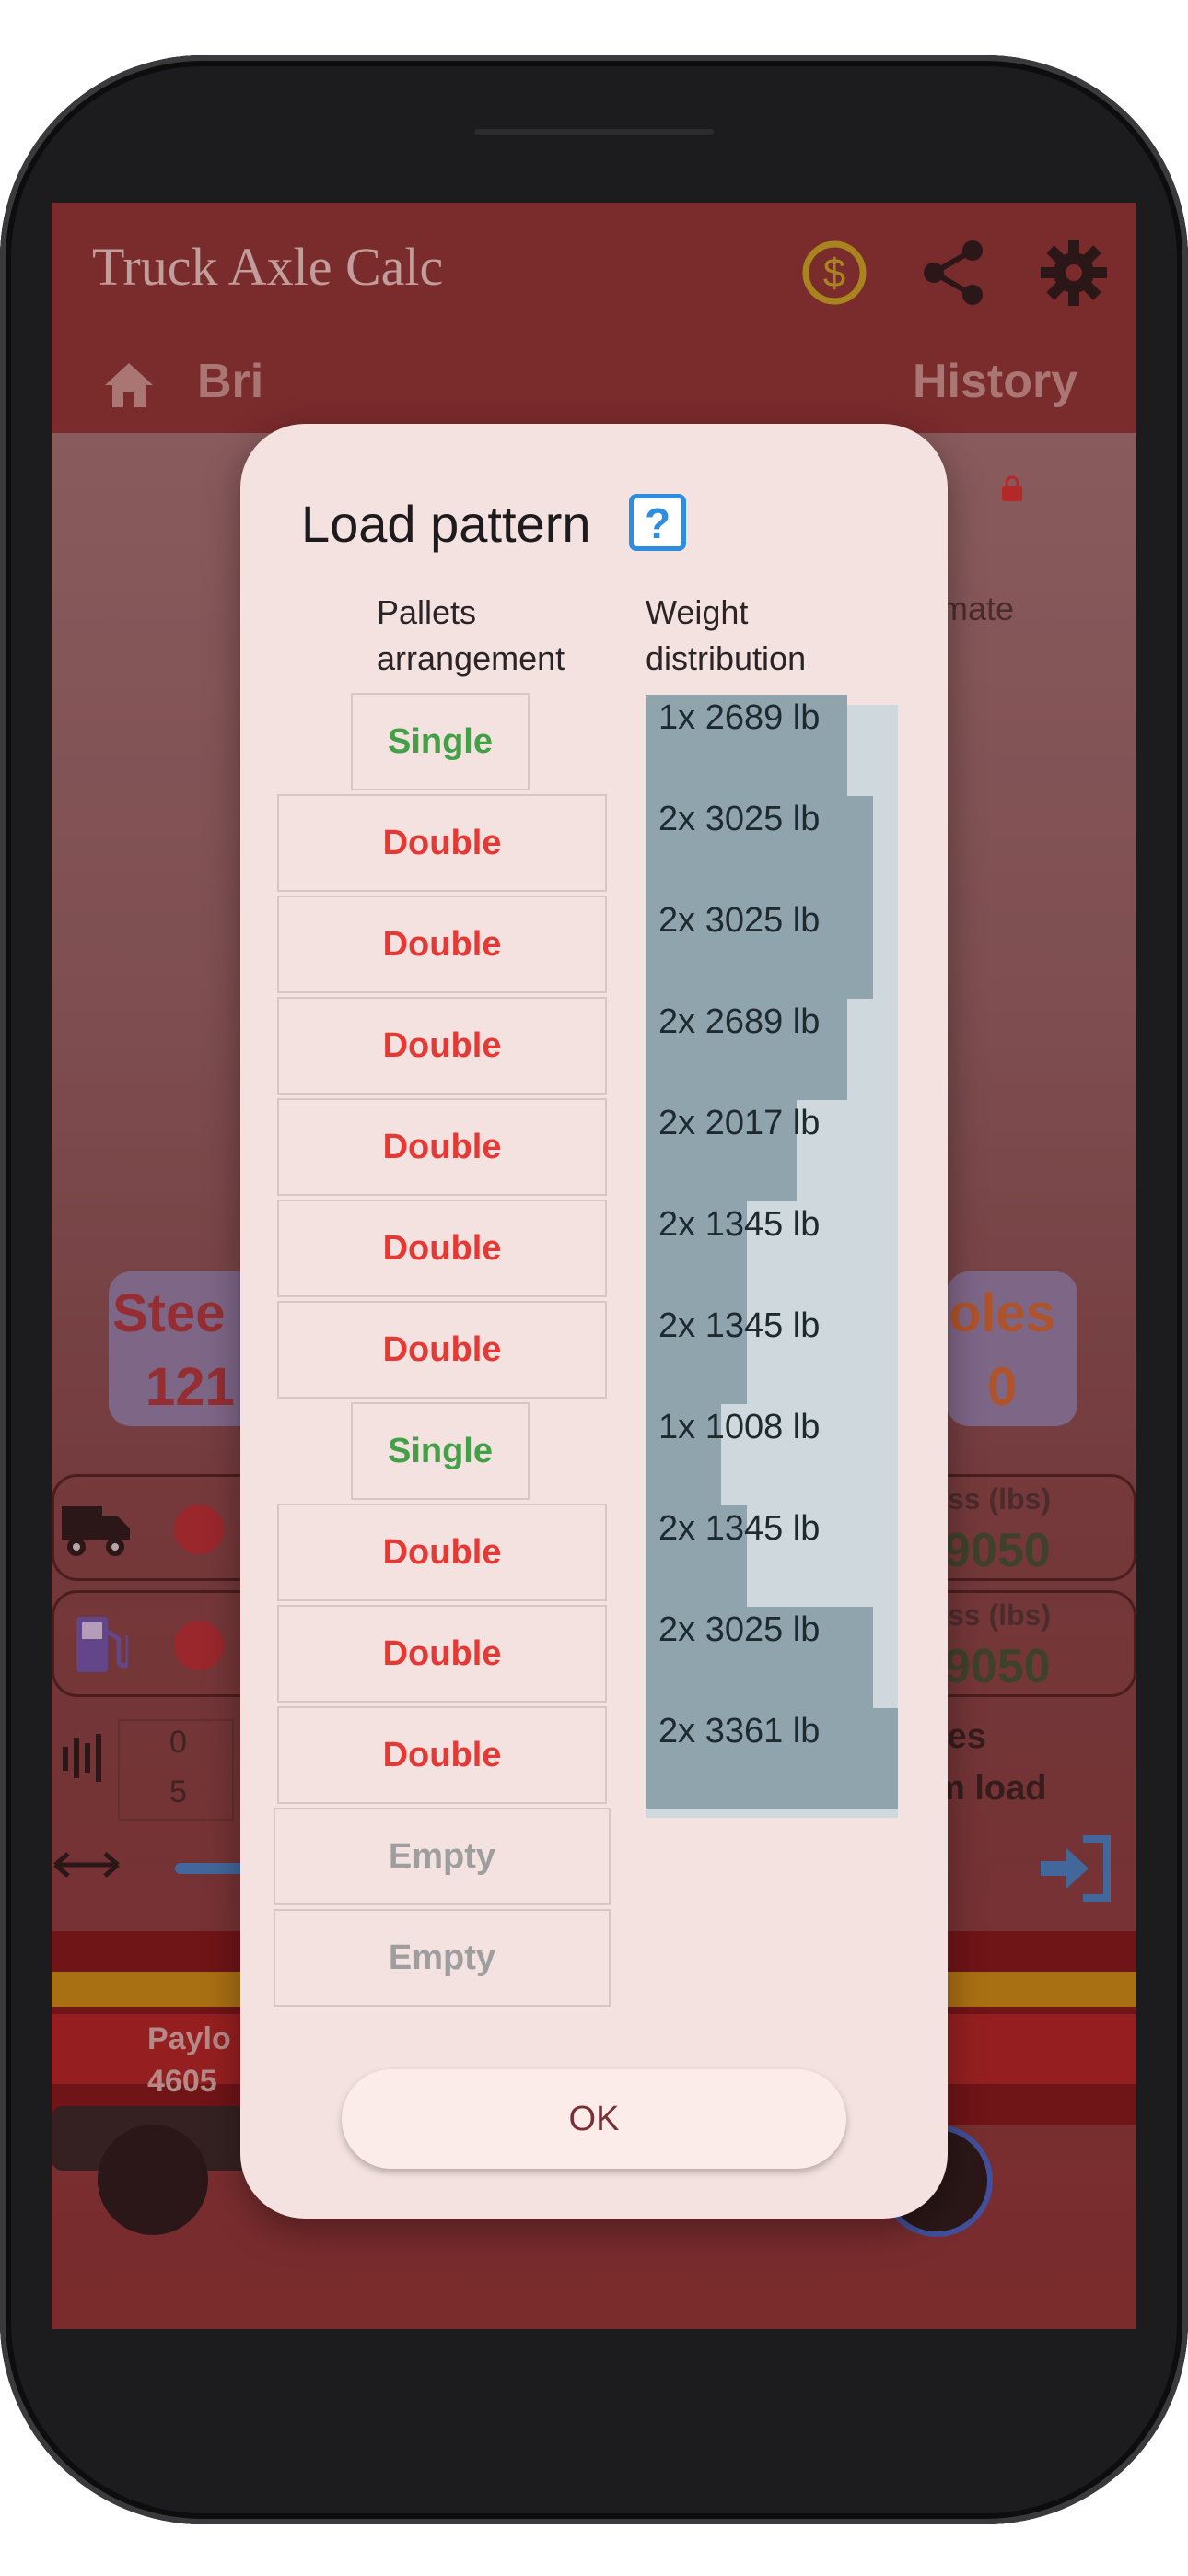 This screenshot has width=1188, height=2576. I want to click on weight-label: 2x 2689 lb, so click(739, 1022).